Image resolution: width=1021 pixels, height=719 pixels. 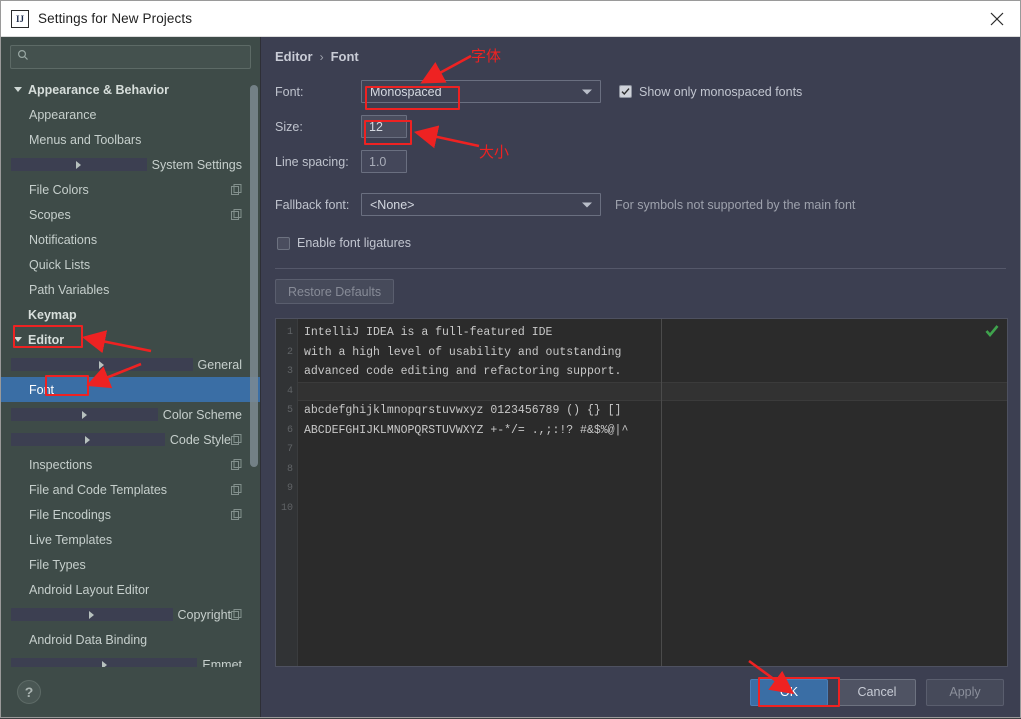 I want to click on title-bar: Settings for New Projects, so click(x=510, y=19).